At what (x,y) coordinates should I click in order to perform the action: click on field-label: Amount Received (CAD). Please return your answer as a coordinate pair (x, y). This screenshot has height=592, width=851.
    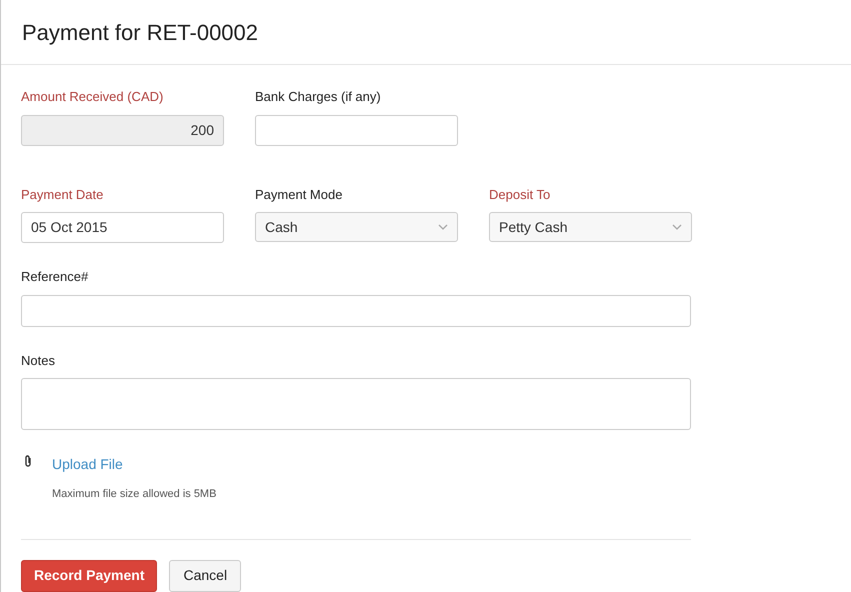
    Looking at the image, I should click on (92, 97).